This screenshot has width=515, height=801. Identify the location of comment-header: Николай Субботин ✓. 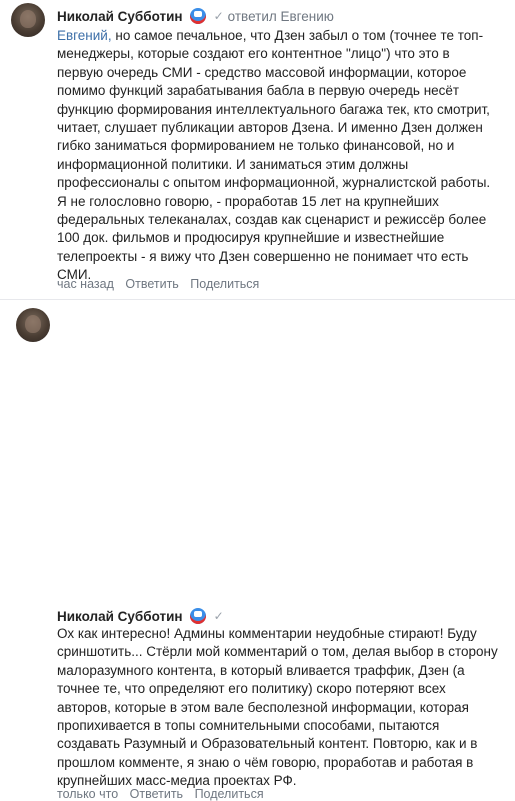
(140, 616).